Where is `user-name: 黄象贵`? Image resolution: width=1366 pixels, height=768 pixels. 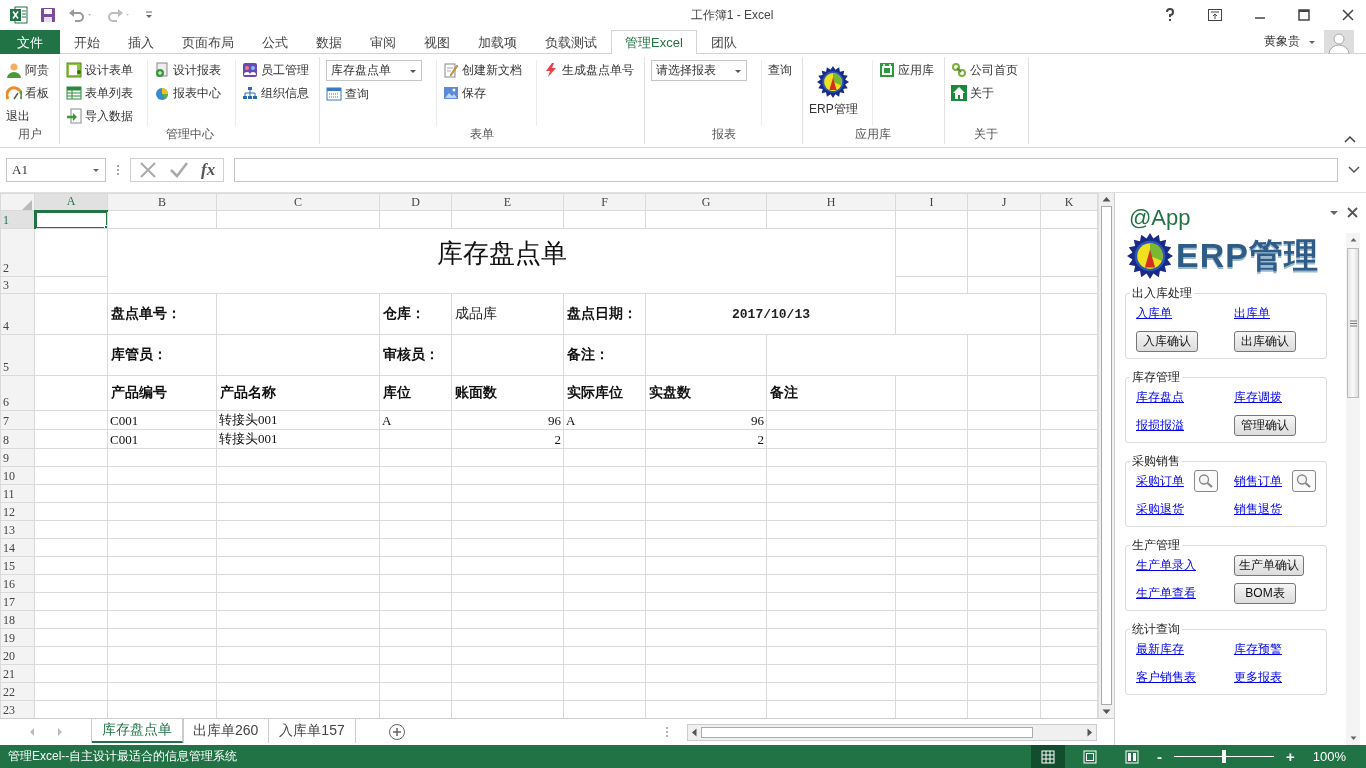
user-name: 黄象贵 is located at coordinates (1282, 41).